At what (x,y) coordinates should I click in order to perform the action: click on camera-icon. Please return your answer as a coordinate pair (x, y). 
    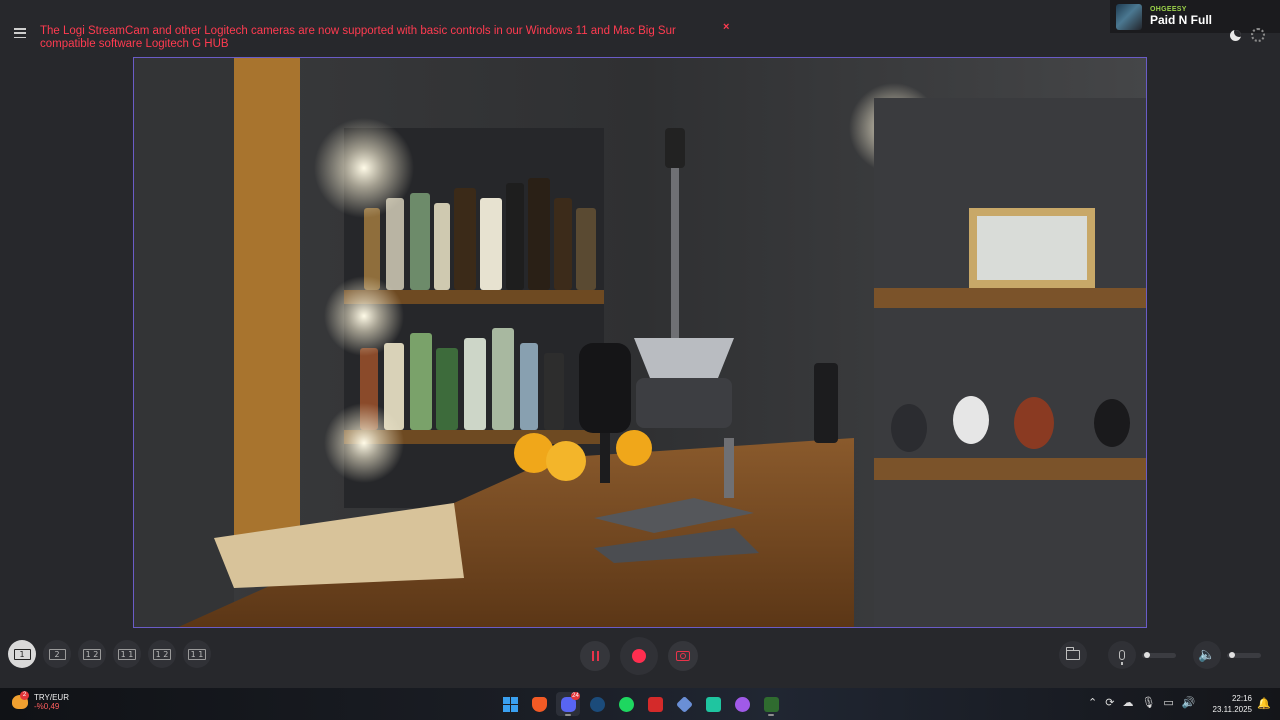
    Looking at the image, I should click on (683, 656).